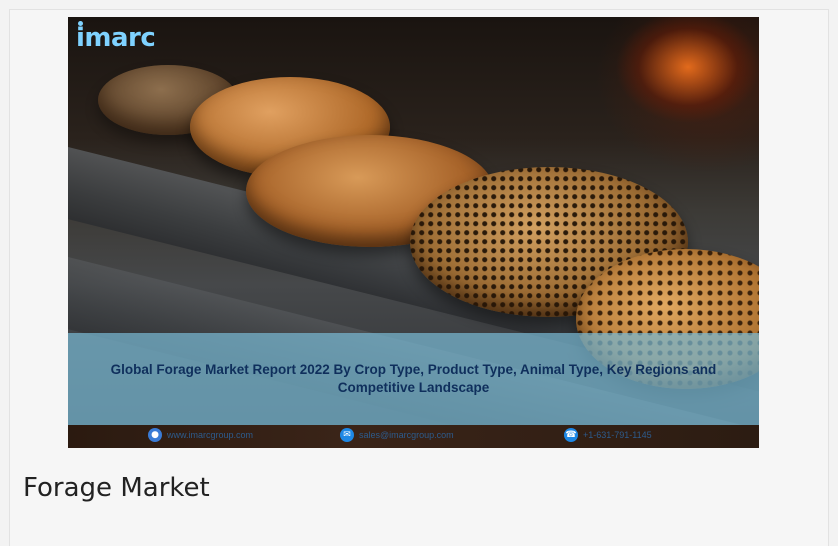 This screenshot has width=838, height=546. What do you see at coordinates (116, 488) in the screenshot?
I see `page-title: Forage Market` at bounding box center [116, 488].